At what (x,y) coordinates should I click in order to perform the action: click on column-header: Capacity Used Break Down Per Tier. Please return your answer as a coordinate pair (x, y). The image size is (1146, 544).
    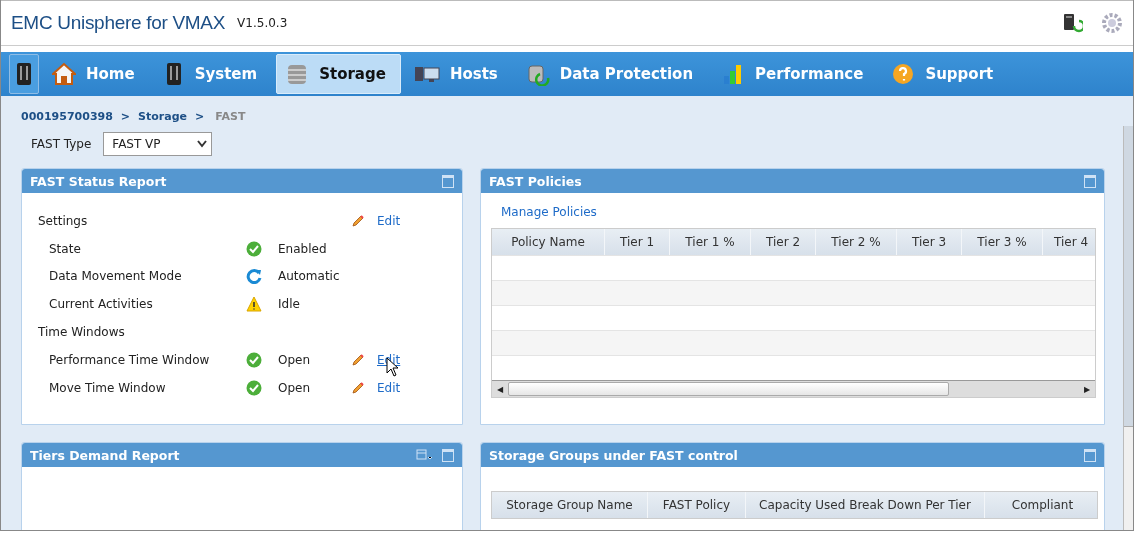
    Looking at the image, I should click on (865, 505).